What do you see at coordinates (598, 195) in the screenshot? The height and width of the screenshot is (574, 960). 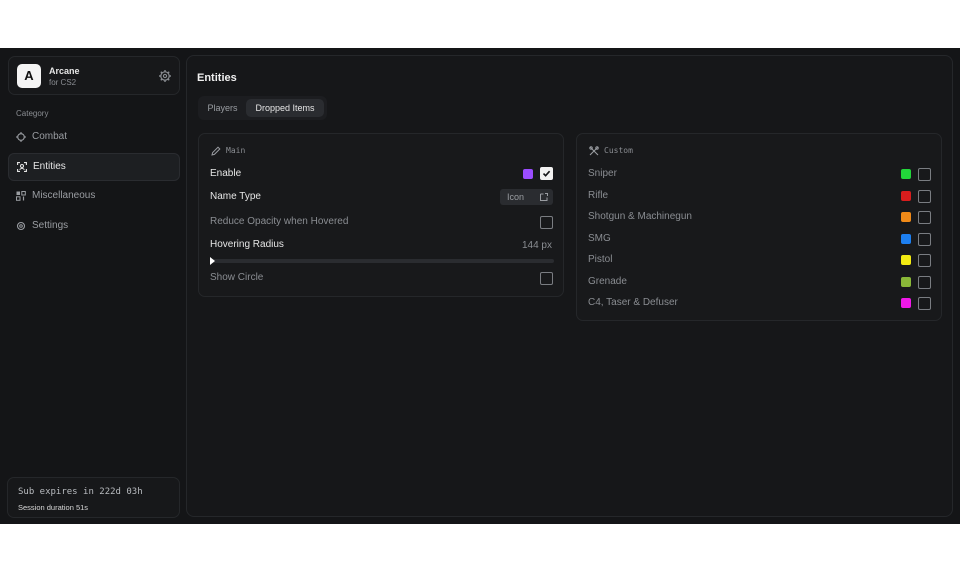 I see `custom-item-label: Rifle` at bounding box center [598, 195].